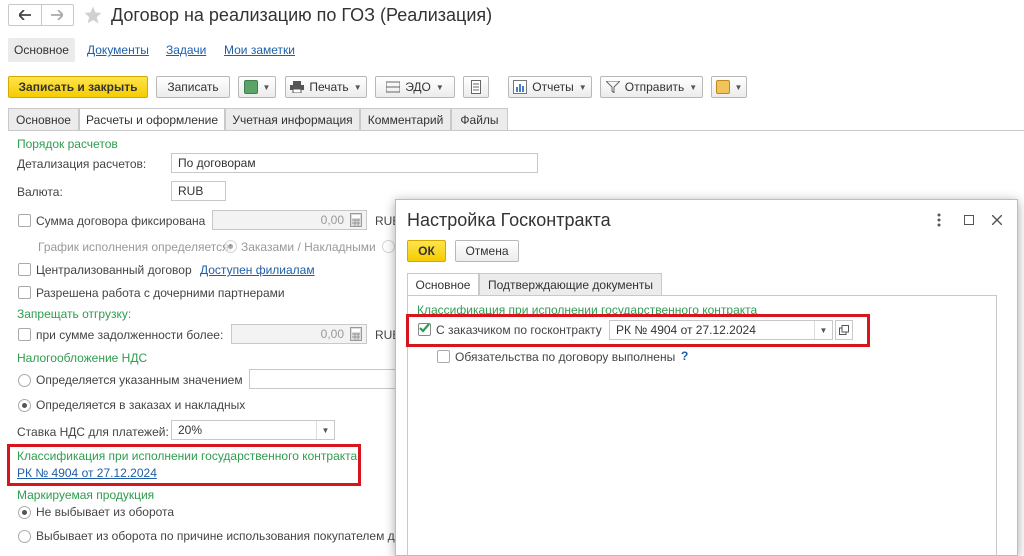 The height and width of the screenshot is (556, 1024). I want to click on back-forward-group, so click(41, 15).